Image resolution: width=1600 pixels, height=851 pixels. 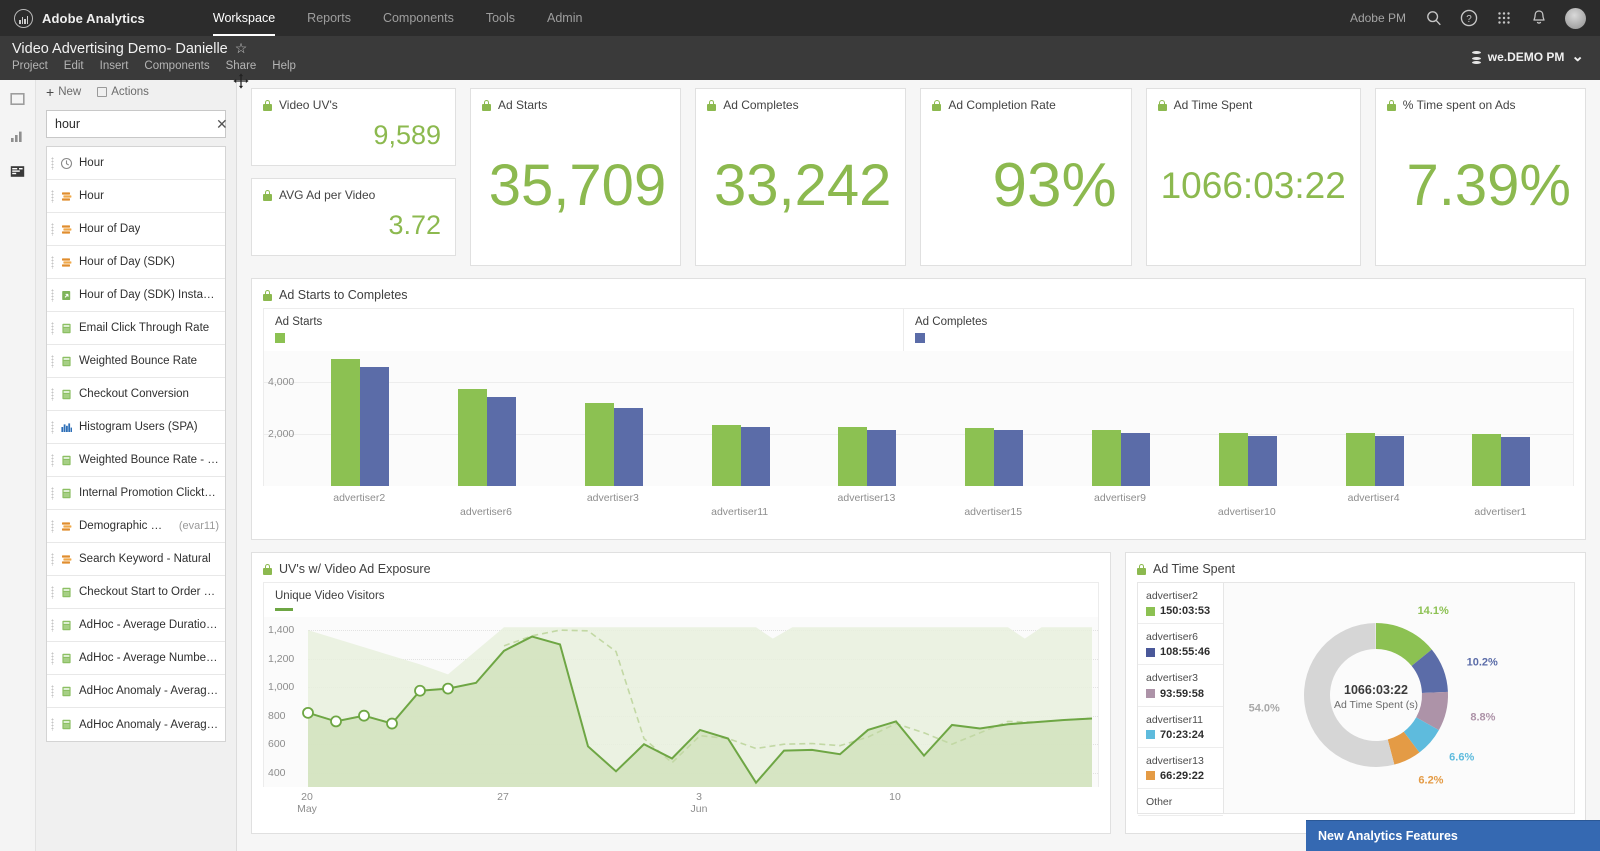 What do you see at coordinates (1253, 177) in the screenshot?
I see `summary-card-ad-time-spent: Ad Time Spent 1066:03:22` at bounding box center [1253, 177].